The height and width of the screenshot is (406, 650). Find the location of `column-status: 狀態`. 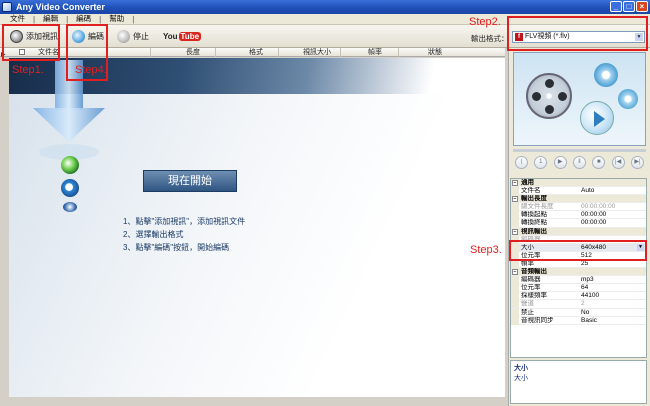

column-status: 狀態 is located at coordinates (435, 52).